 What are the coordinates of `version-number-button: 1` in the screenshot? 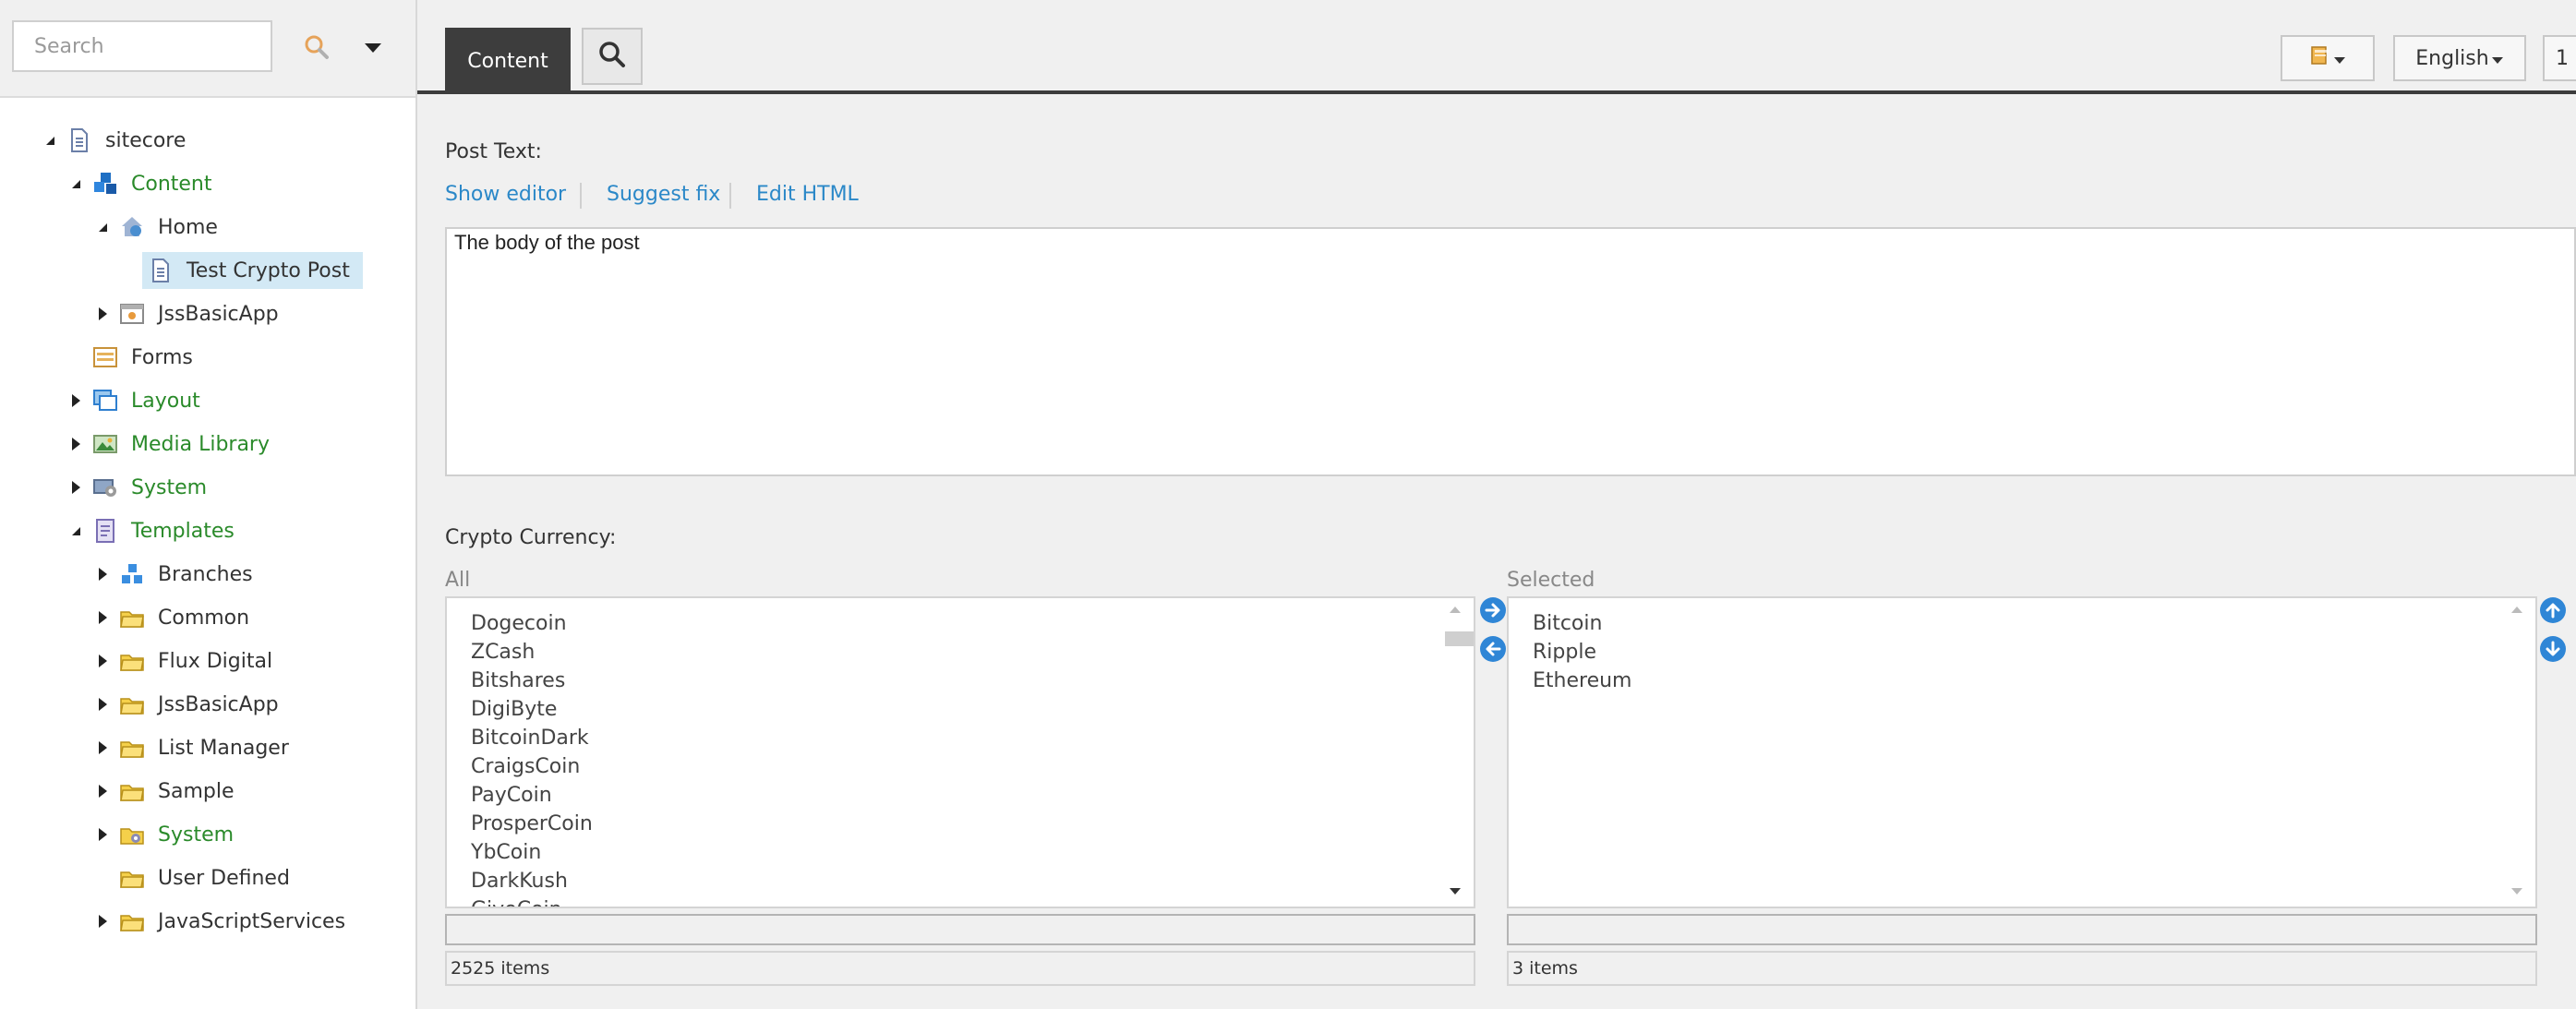 It's located at (2559, 58).